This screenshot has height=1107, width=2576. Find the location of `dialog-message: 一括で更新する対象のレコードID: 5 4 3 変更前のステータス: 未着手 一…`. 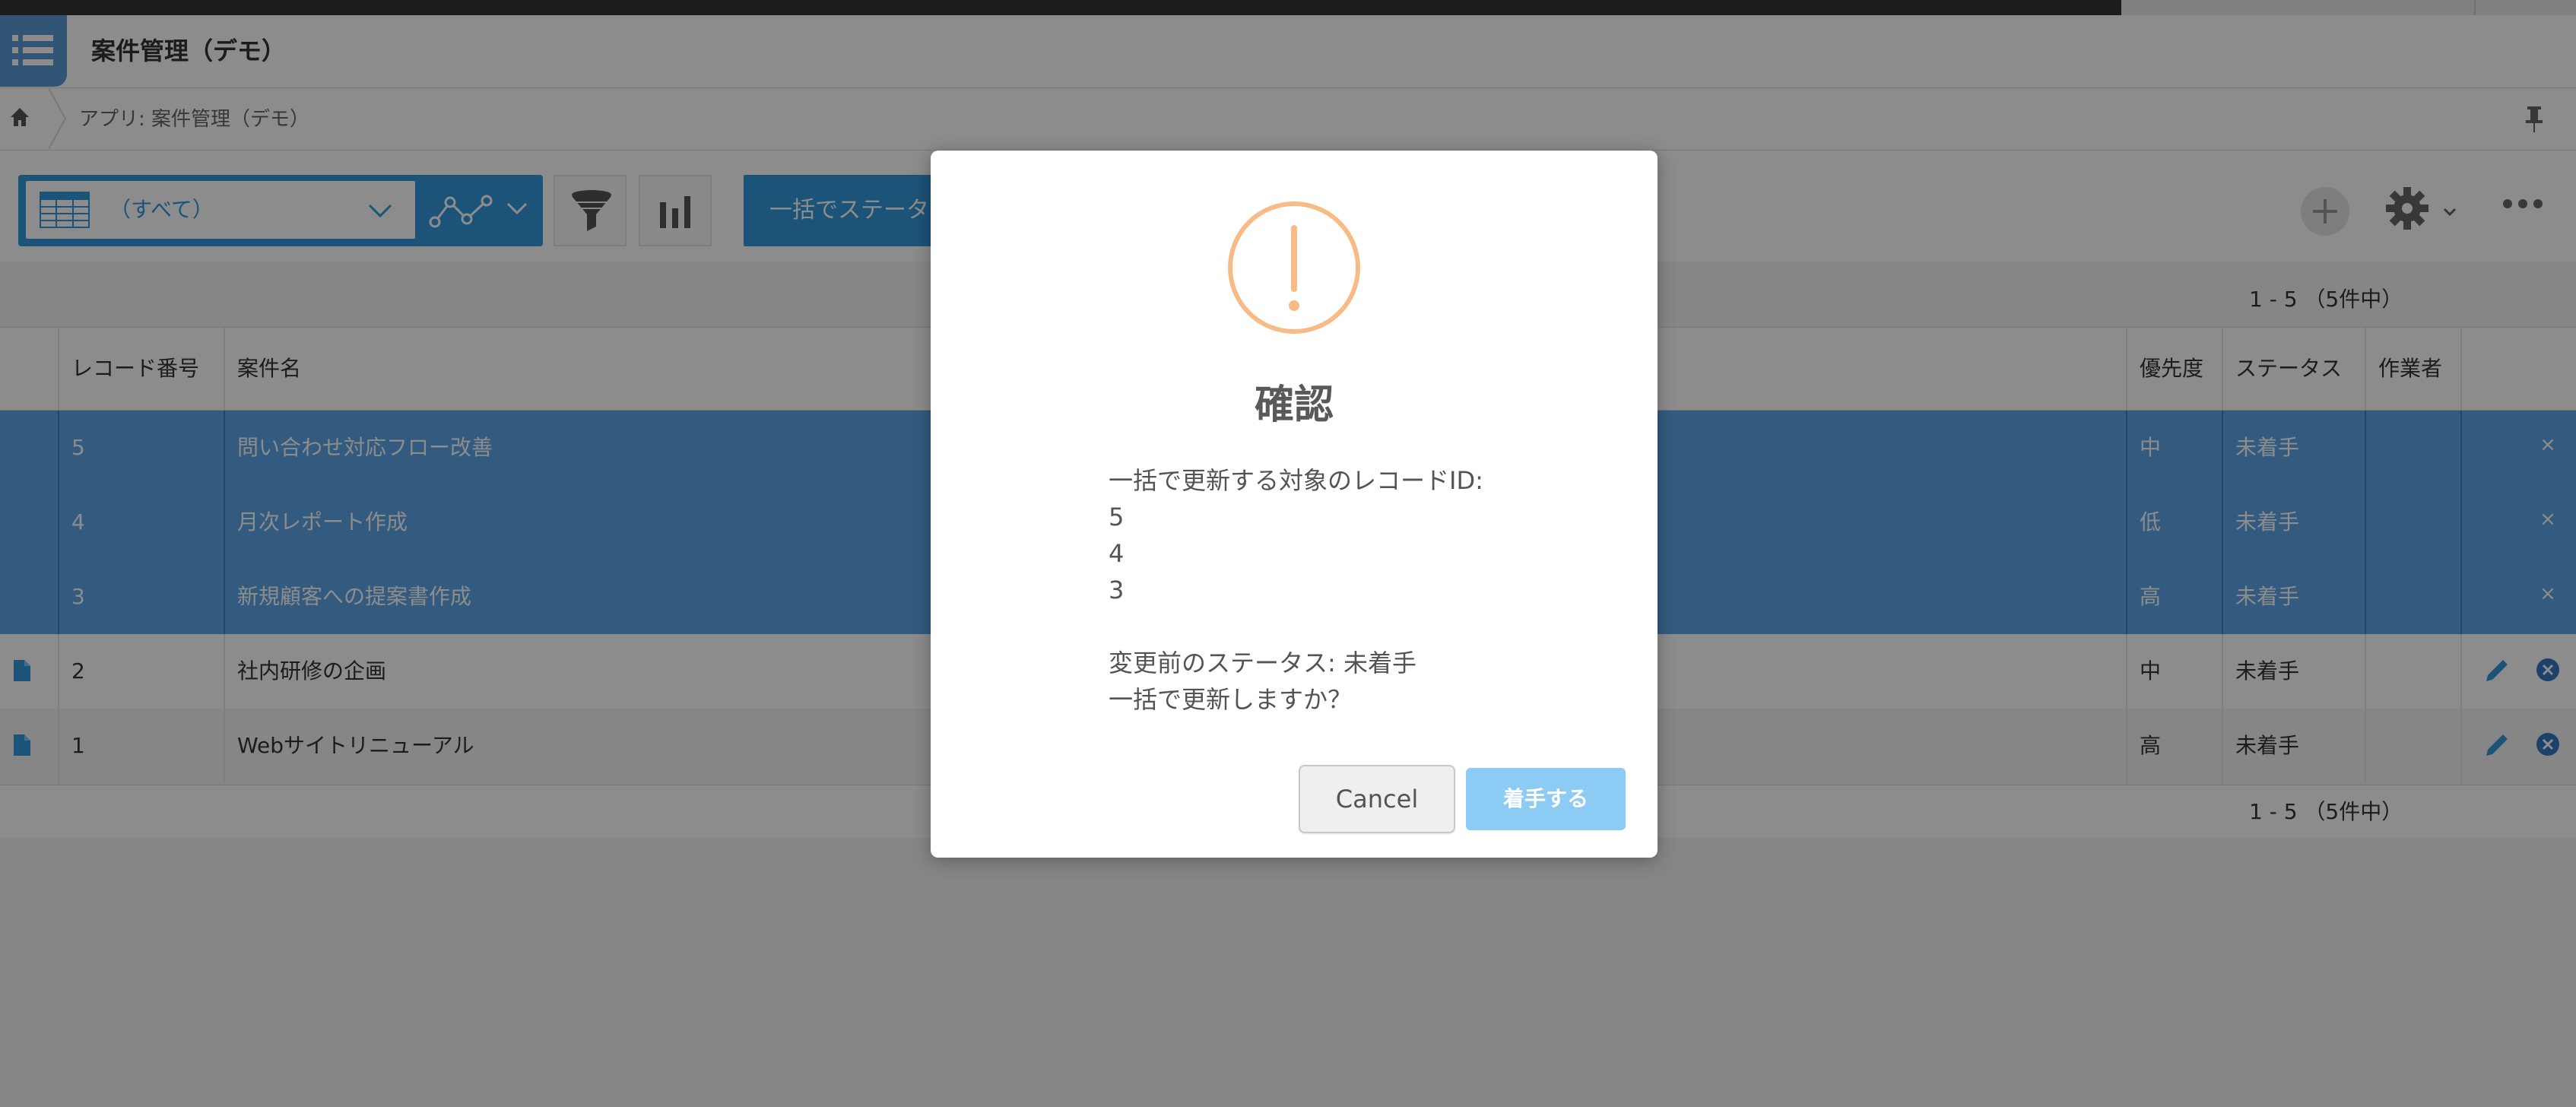

dialog-message: 一括で更新する対象のレコードID: 5 4 3 変更前のステータス: 未着手 一… is located at coordinates (1337, 590).